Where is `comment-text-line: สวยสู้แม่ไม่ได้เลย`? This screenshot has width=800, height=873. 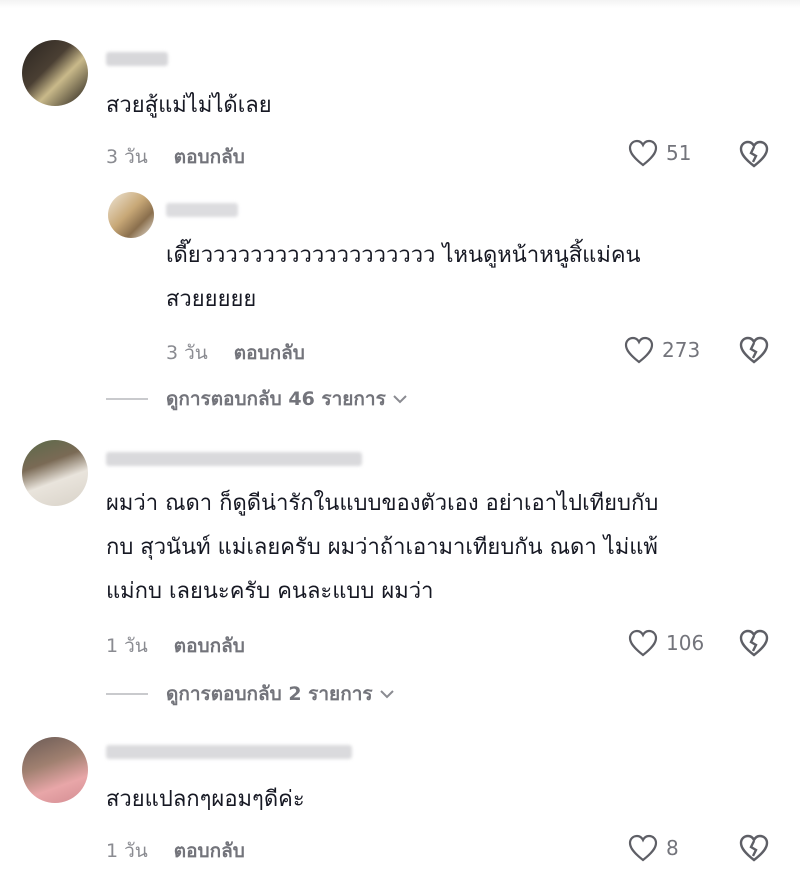 comment-text-line: สวยสู้แม่ไม่ได้เลย is located at coordinates (189, 105).